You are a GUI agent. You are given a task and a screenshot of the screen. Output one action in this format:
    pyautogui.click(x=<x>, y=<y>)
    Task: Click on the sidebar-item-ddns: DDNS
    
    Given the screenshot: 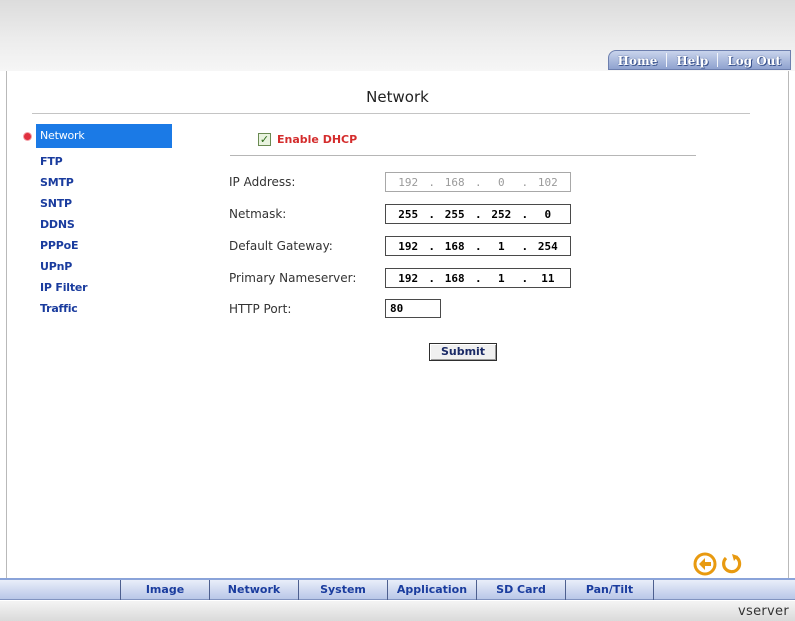 What is the action you would take?
    pyautogui.click(x=106, y=224)
    